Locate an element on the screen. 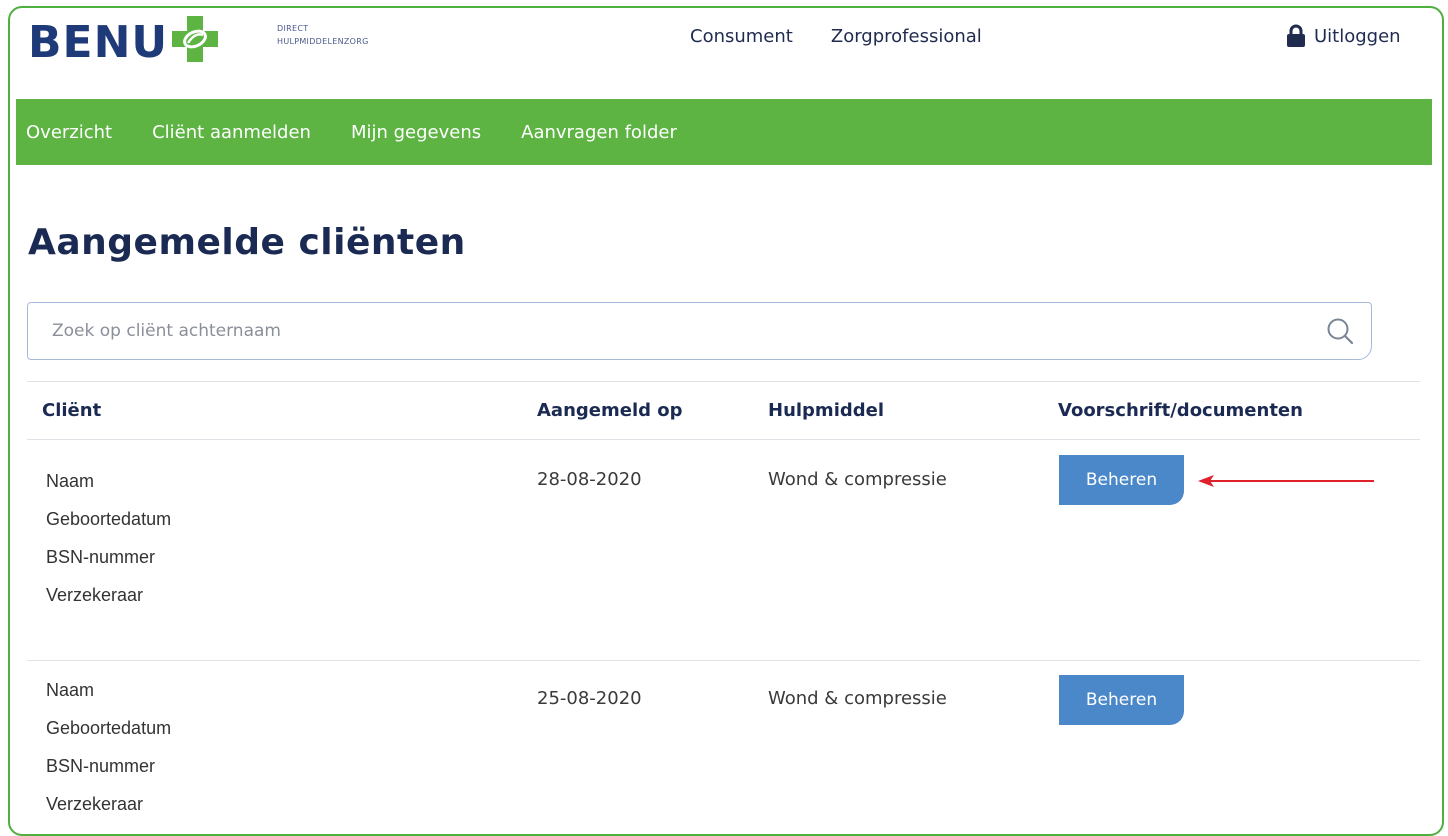 Image resolution: width=1448 pixels, height=836 pixels. column-header-aangemeld-op: Aangemeld op is located at coordinates (610, 410).